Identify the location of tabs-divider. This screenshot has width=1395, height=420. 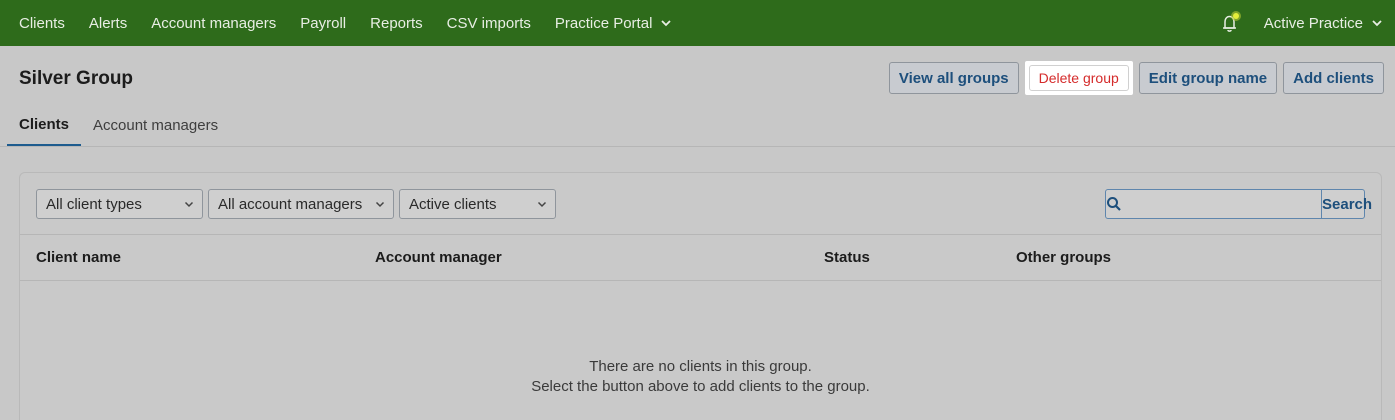
(697, 146).